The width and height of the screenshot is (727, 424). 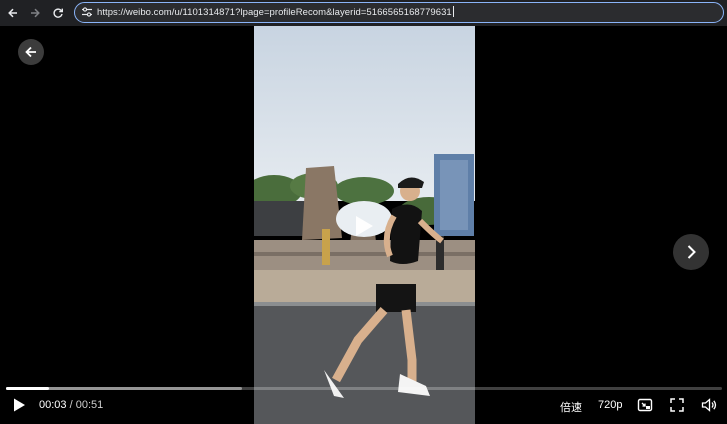 What do you see at coordinates (13, 13) in the screenshot?
I see `back-arrow-icon` at bounding box center [13, 13].